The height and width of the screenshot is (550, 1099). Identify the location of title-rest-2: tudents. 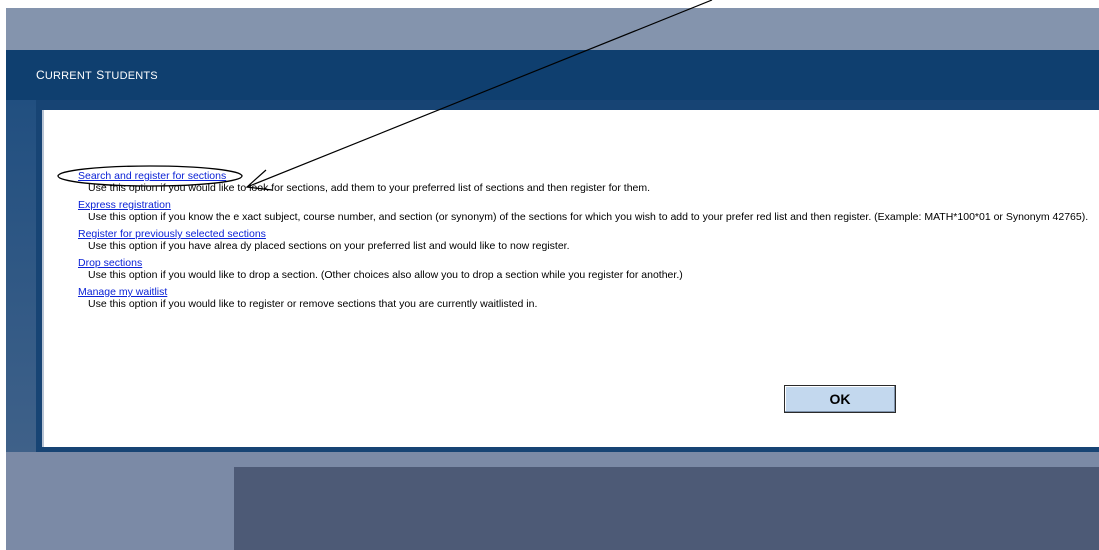
(131, 74).